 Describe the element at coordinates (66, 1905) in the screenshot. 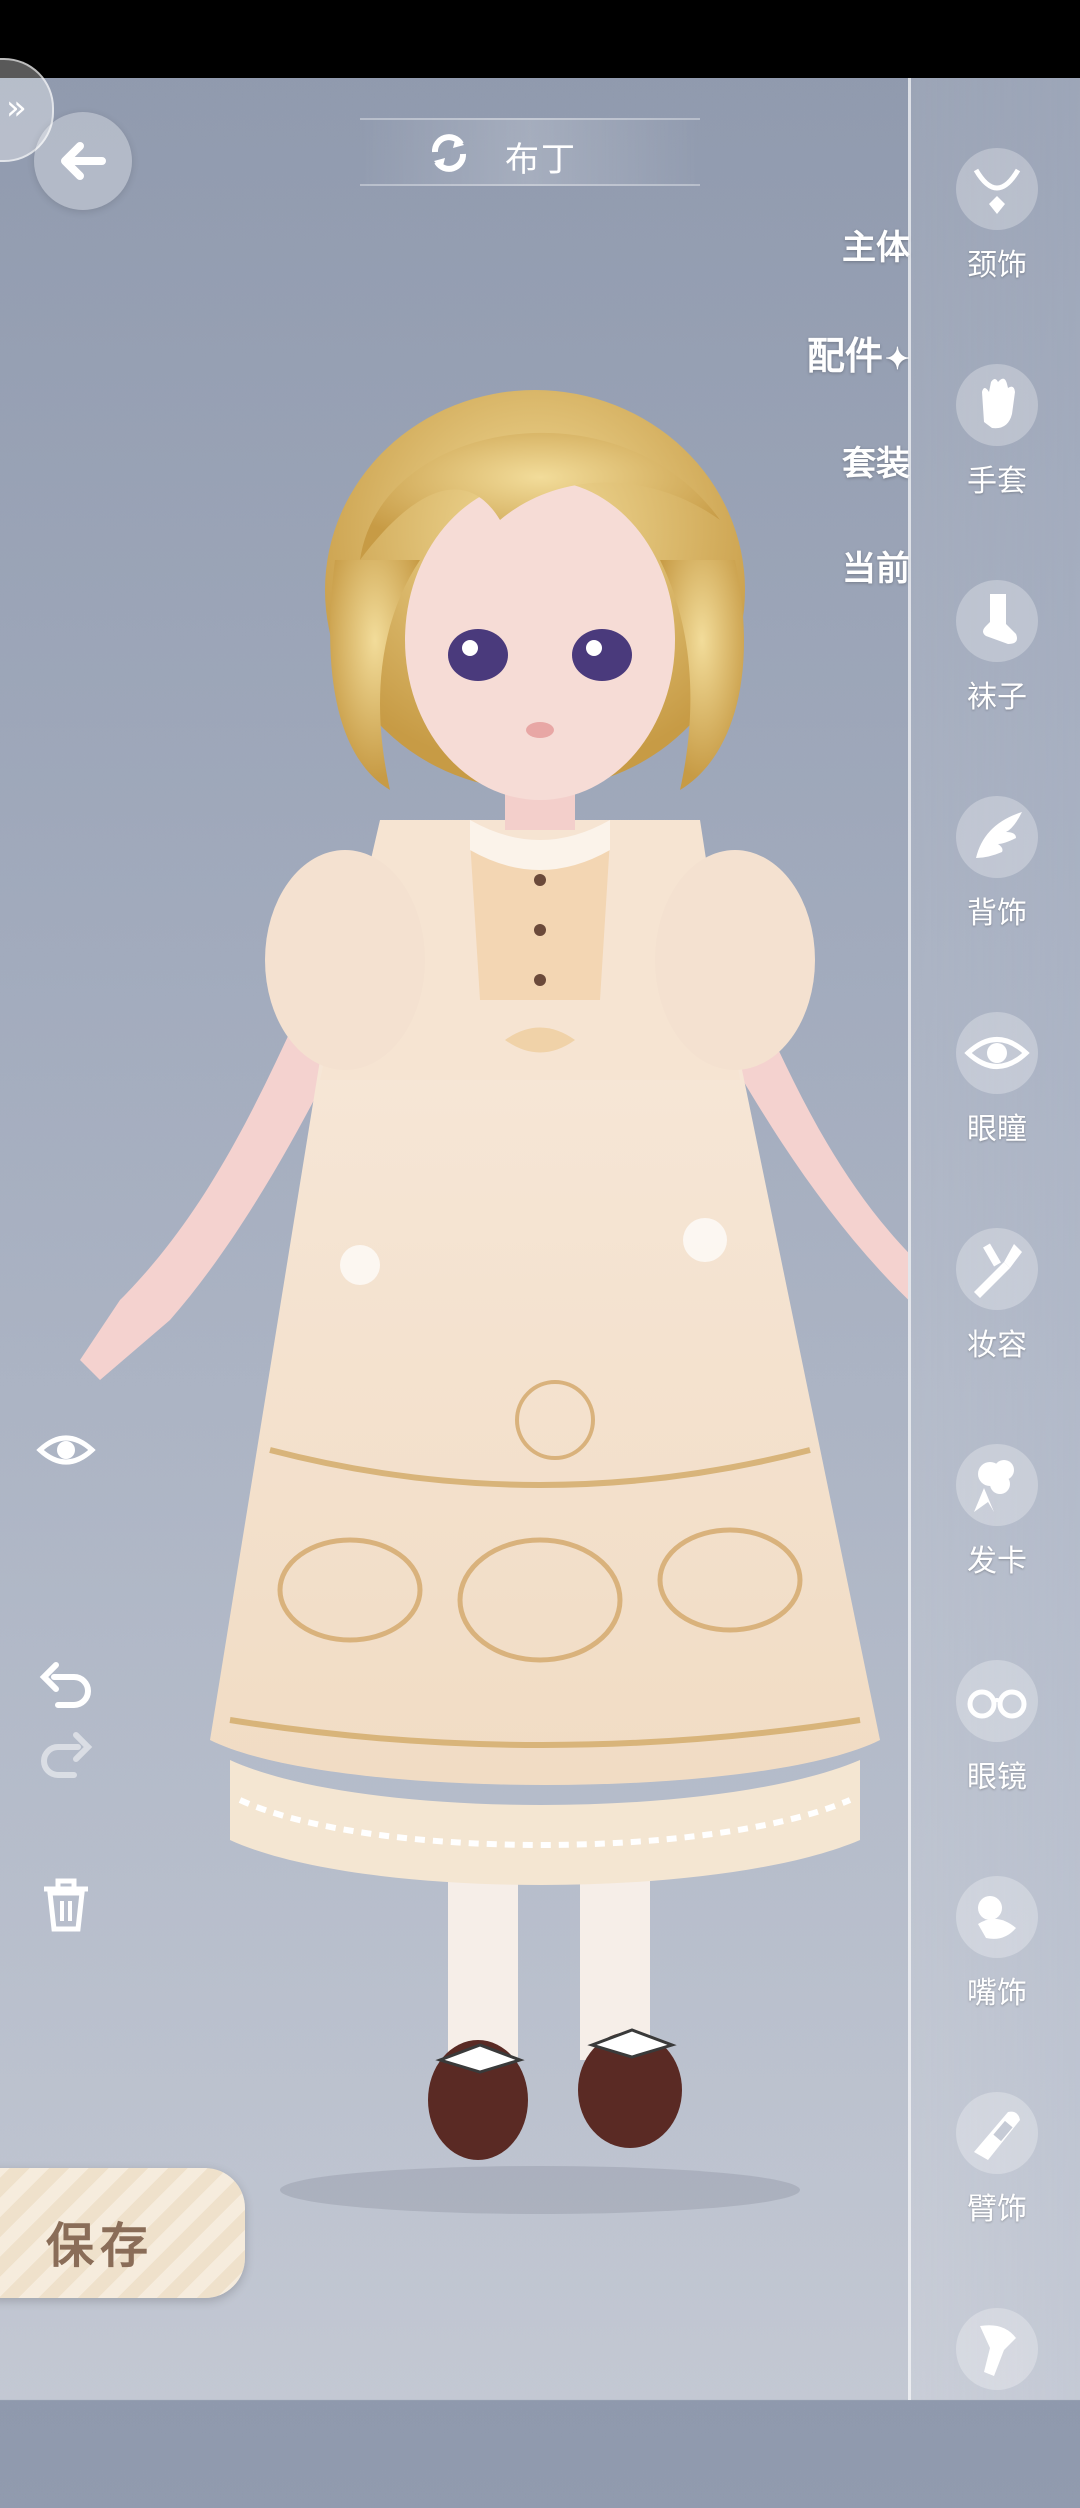

I see `trash-icon` at that location.